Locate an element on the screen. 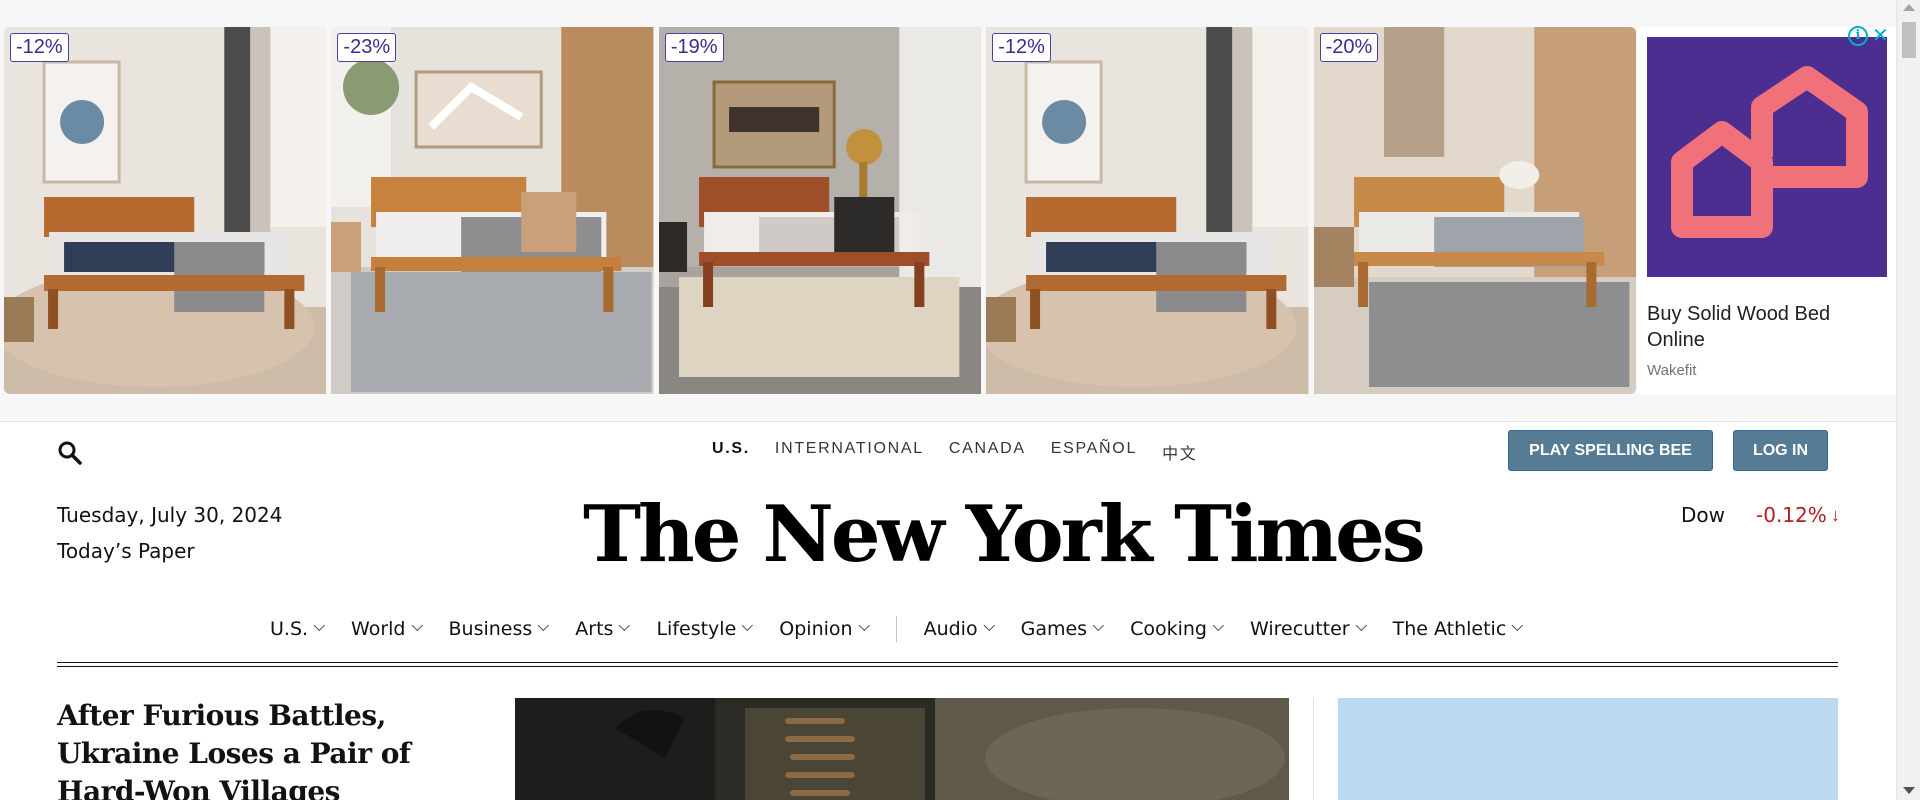 Image resolution: width=1920 pixels, height=800 pixels. play-spelling-bee-button: PLAY SPELLING BEE is located at coordinates (1610, 450).